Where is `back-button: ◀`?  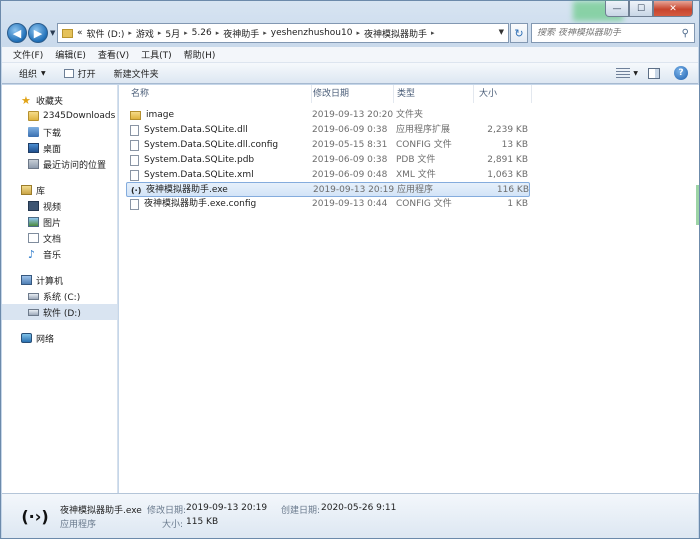
back-button: ◀ is located at coordinates (17, 33).